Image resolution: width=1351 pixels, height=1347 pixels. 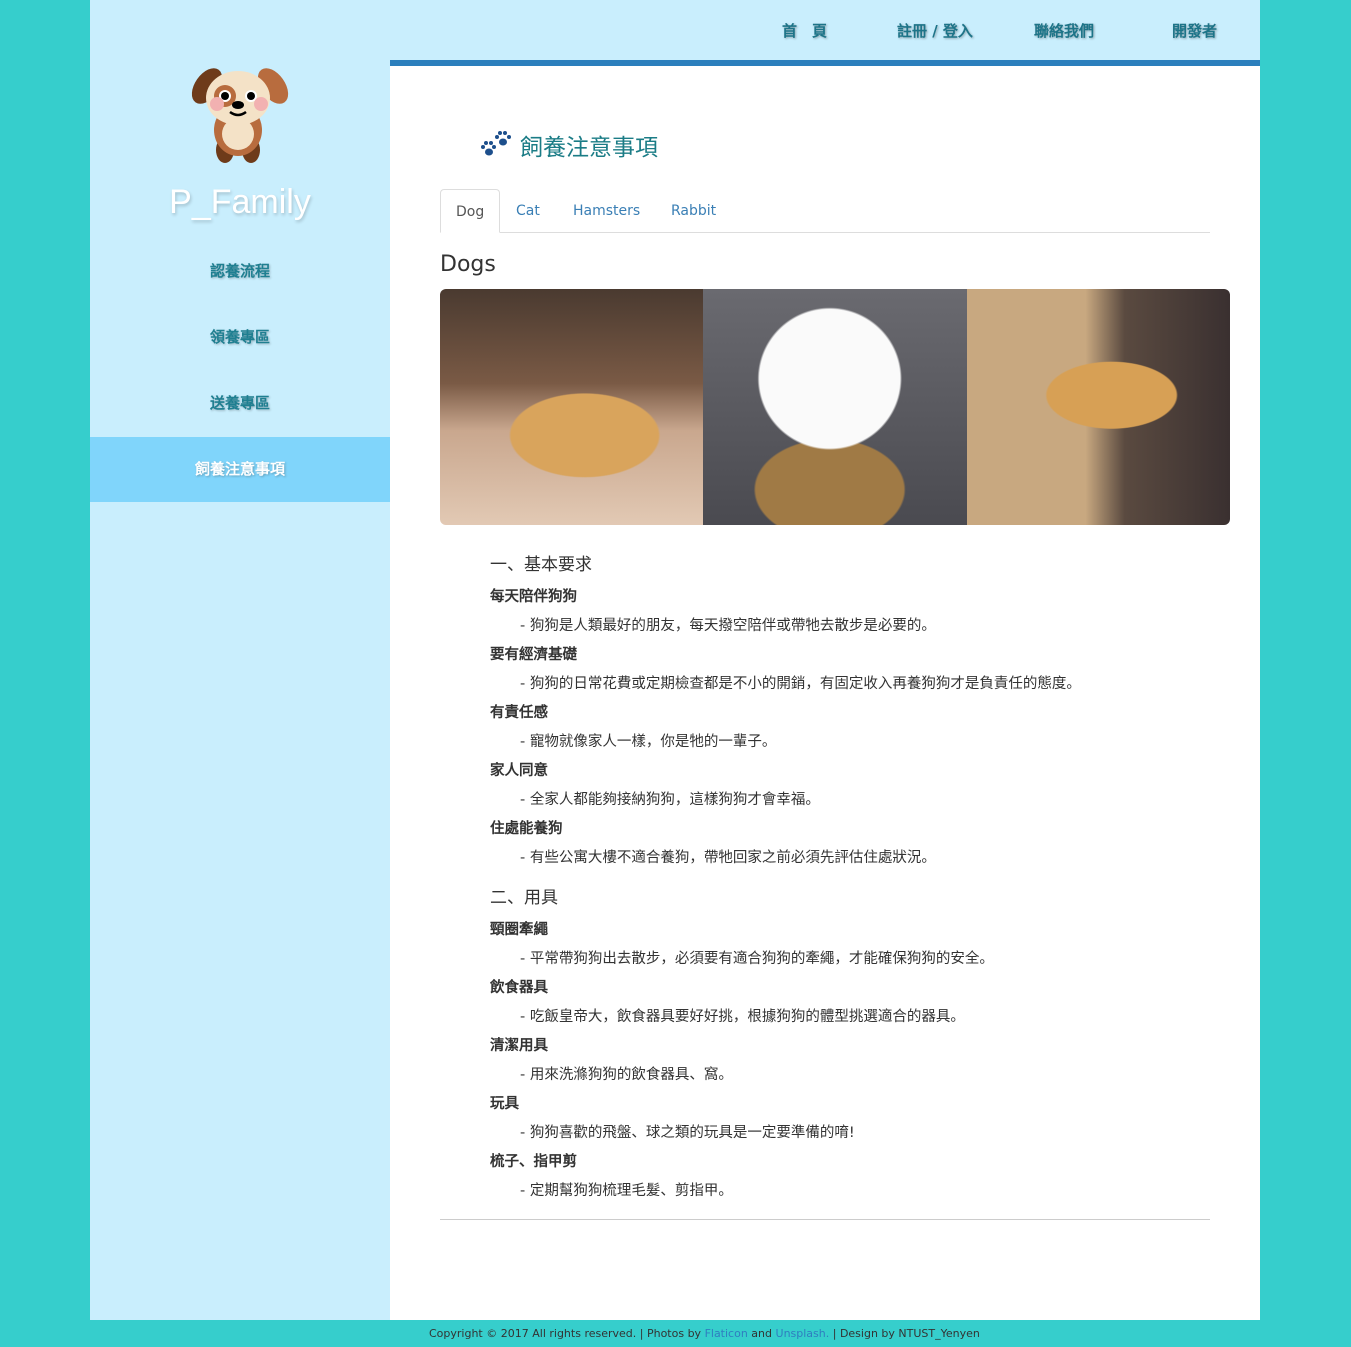 I want to click on top-nav: 首 頁 註冊 / 登入 聯絡我們 開發者, so click(x=825, y=30).